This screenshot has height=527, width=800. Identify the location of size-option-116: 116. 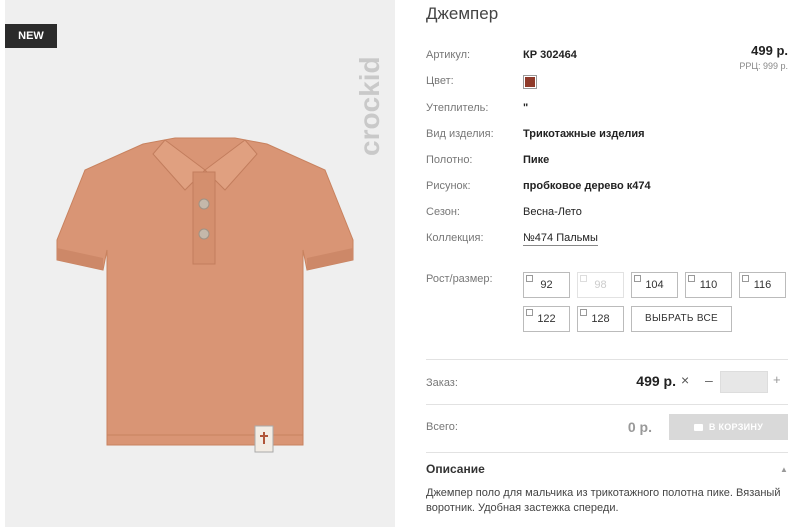
(762, 285).